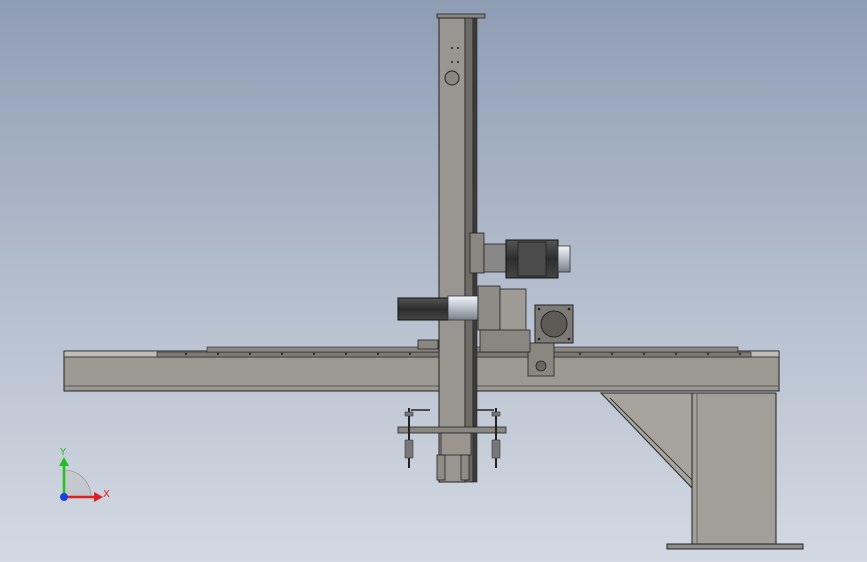  What do you see at coordinates (417, 438) in the screenshot?
I see `left-spring-rod` at bounding box center [417, 438].